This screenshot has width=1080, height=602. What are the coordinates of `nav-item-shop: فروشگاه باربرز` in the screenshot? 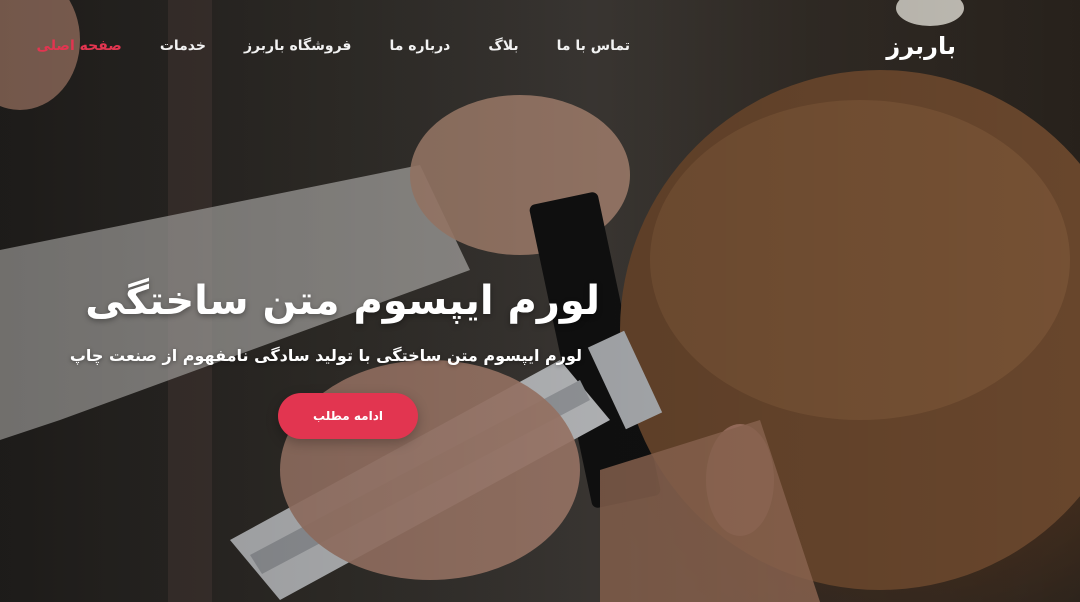 It's located at (297, 46).